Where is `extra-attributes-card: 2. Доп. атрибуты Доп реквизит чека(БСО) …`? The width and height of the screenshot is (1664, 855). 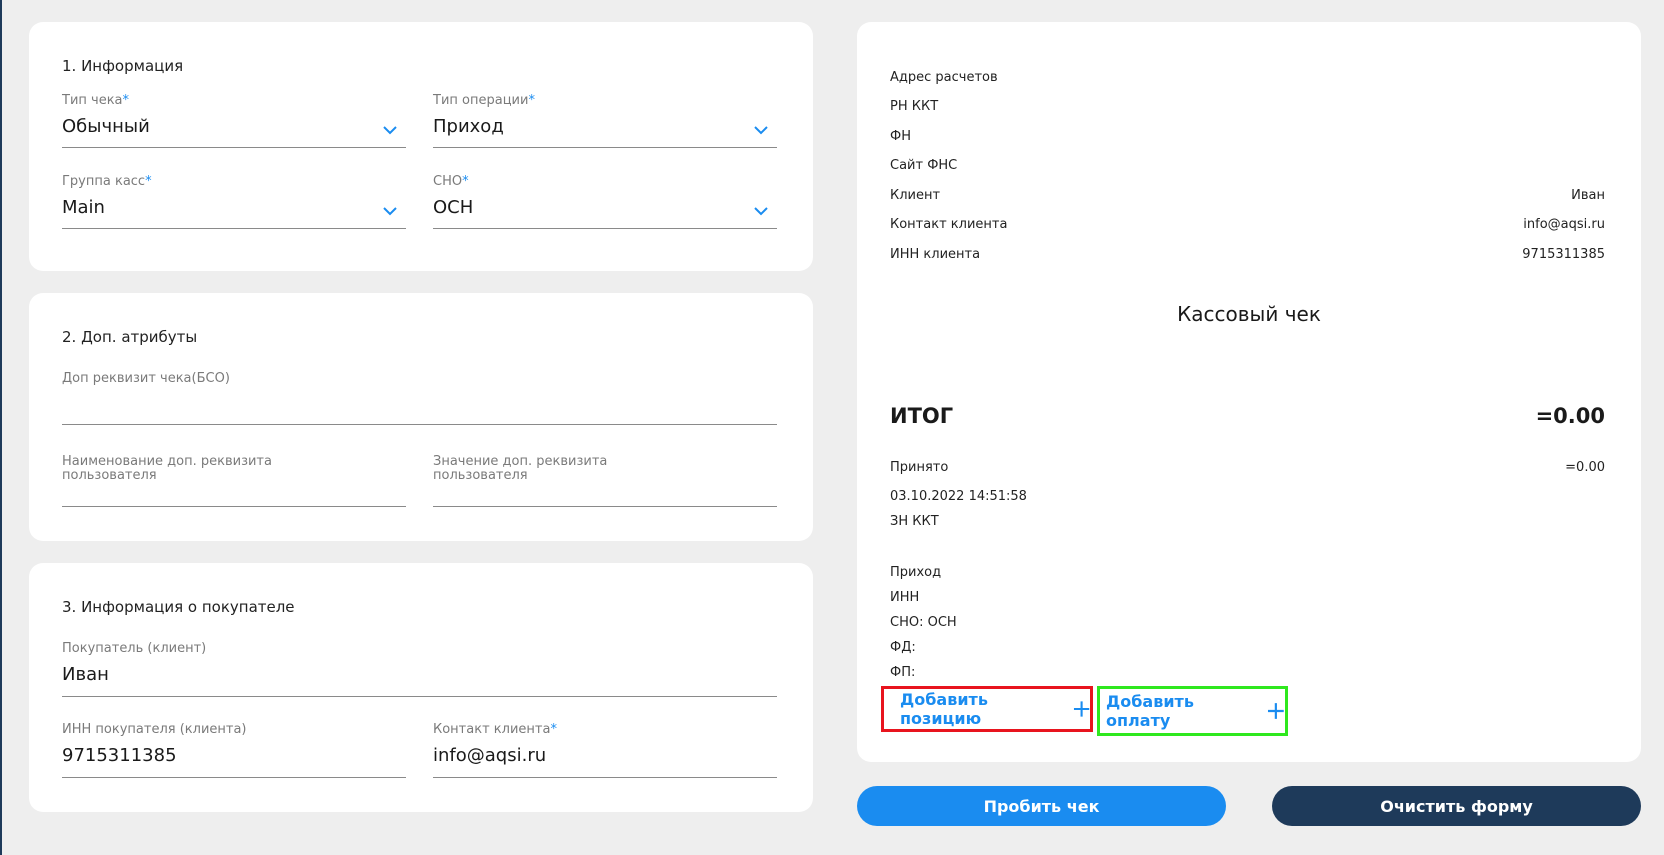
extra-attributes-card: 2. Доп. атрибуты Доп реквизит чека(БСО) … is located at coordinates (421, 417).